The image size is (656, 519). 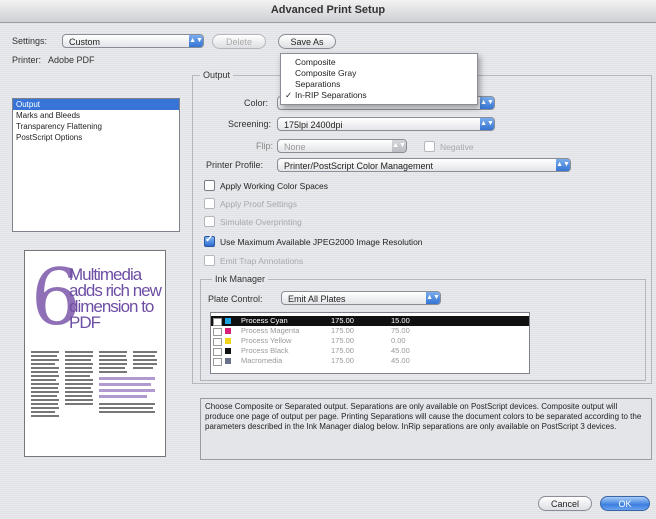 I want to click on color-label: Color:, so click(x=256, y=103).